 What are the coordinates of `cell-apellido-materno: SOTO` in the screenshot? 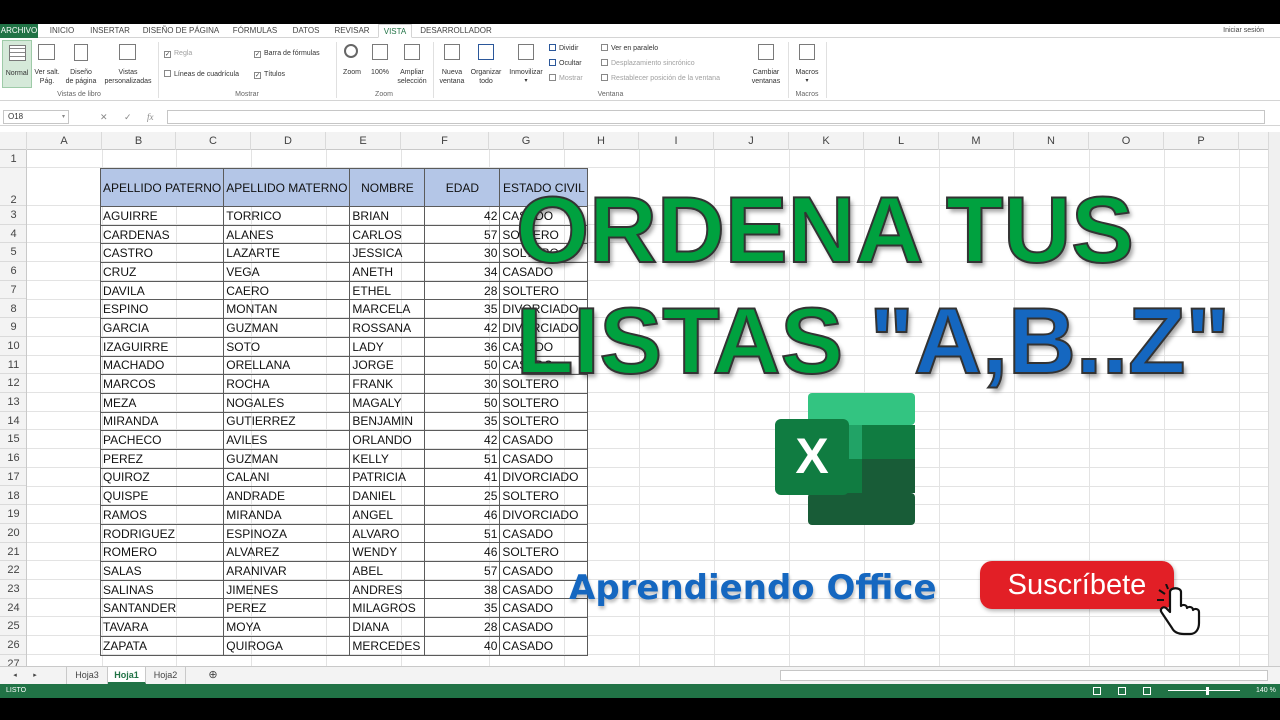 It's located at (287, 346).